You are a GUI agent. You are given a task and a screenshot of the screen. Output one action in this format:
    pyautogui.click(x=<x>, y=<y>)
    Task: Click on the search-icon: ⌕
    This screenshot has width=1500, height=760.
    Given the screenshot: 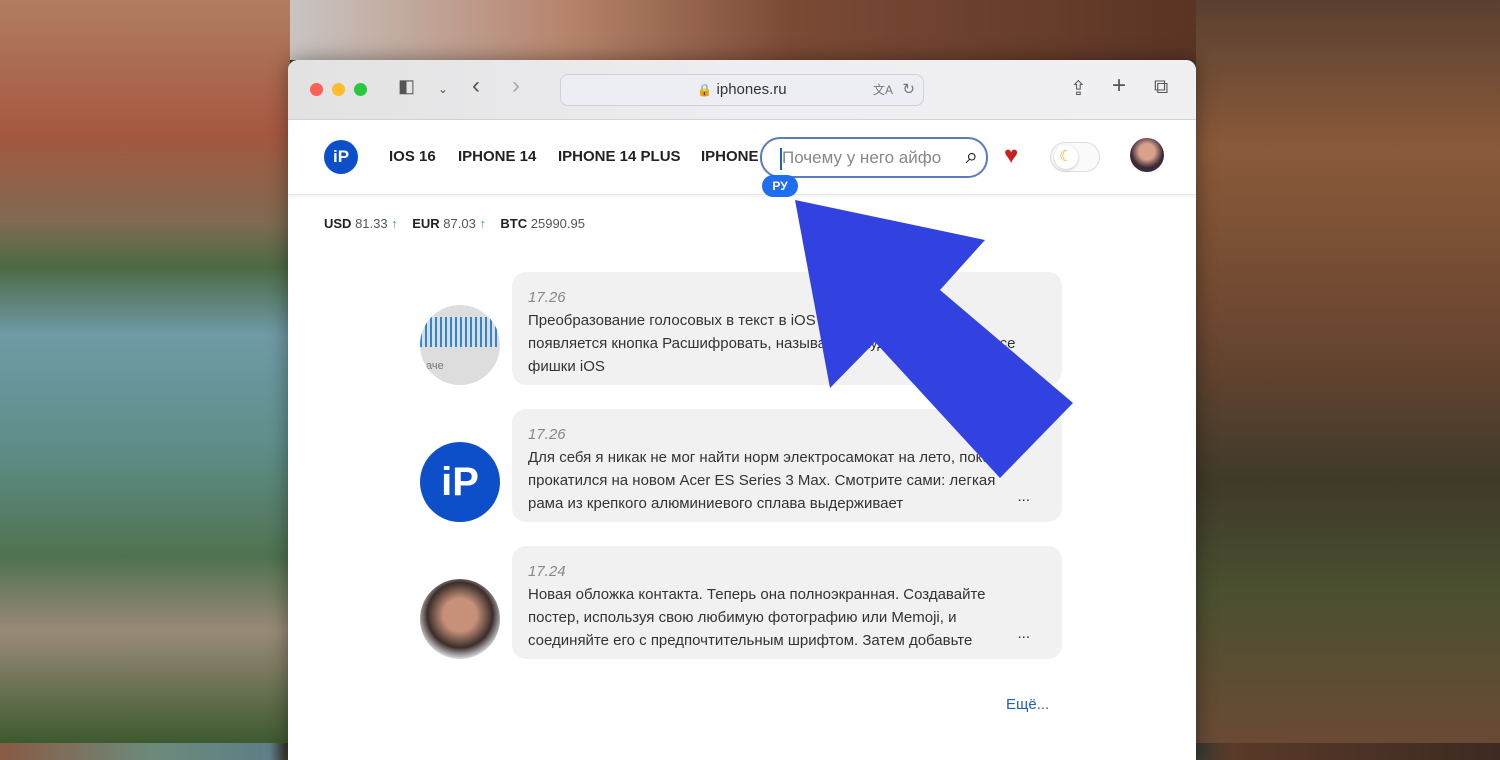 What is the action you would take?
    pyautogui.click(x=972, y=156)
    